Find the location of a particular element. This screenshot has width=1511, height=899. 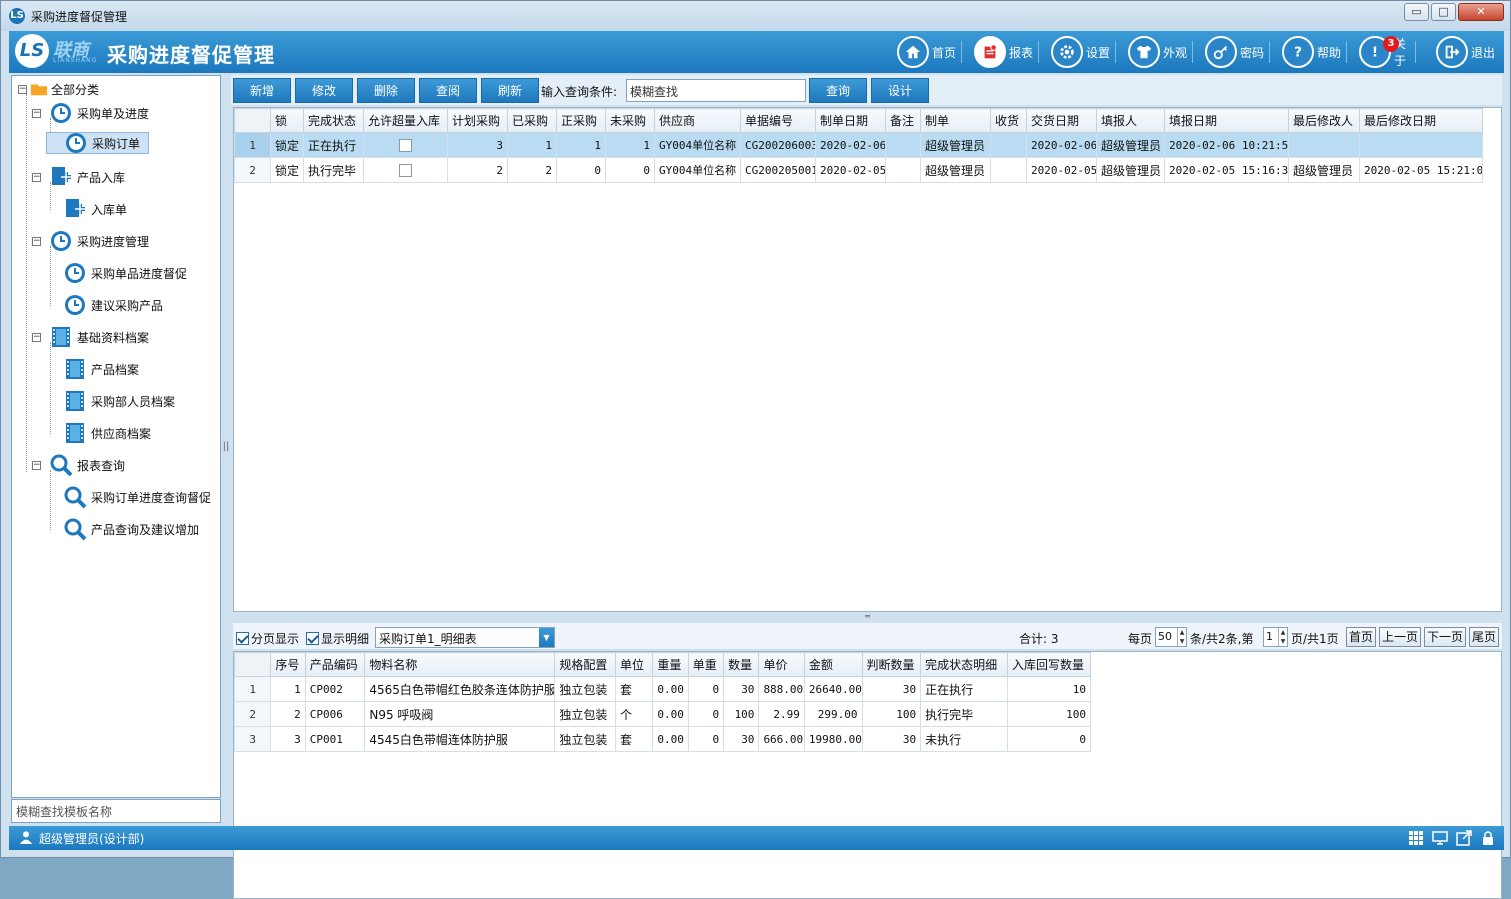

tree-item-progress-management: 采购进度管理 is located at coordinates (98, 241).